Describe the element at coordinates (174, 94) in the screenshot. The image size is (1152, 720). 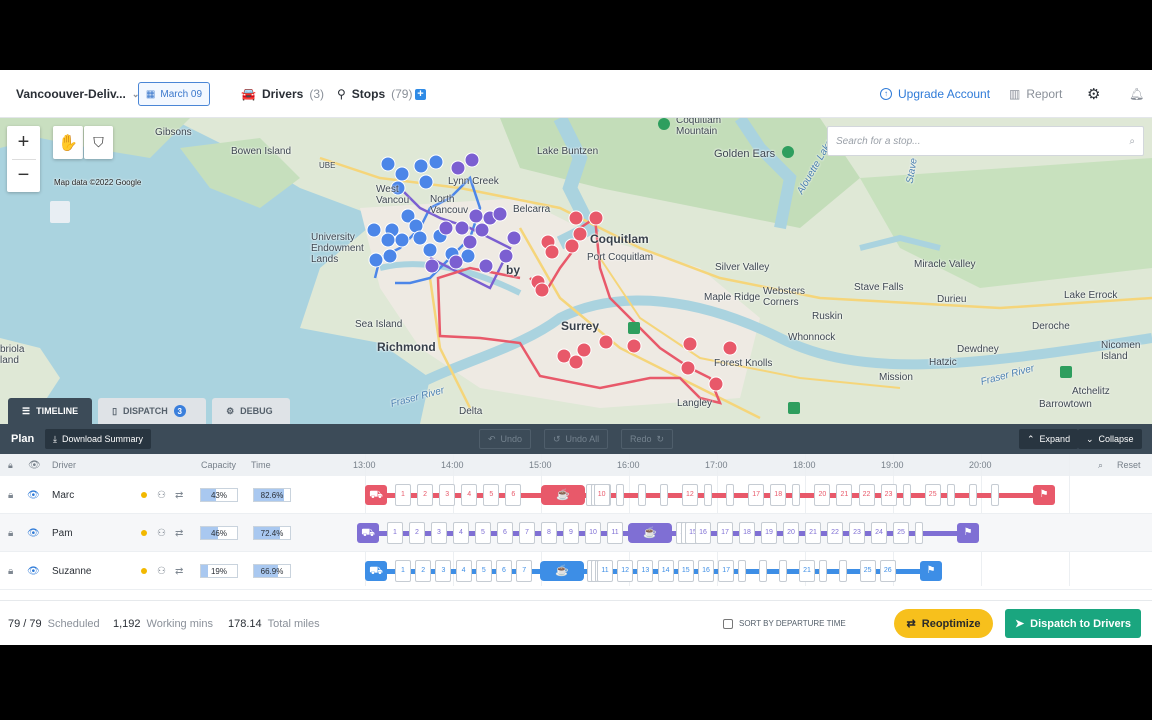
I see `date-picker-button: ▦ March 09` at that location.